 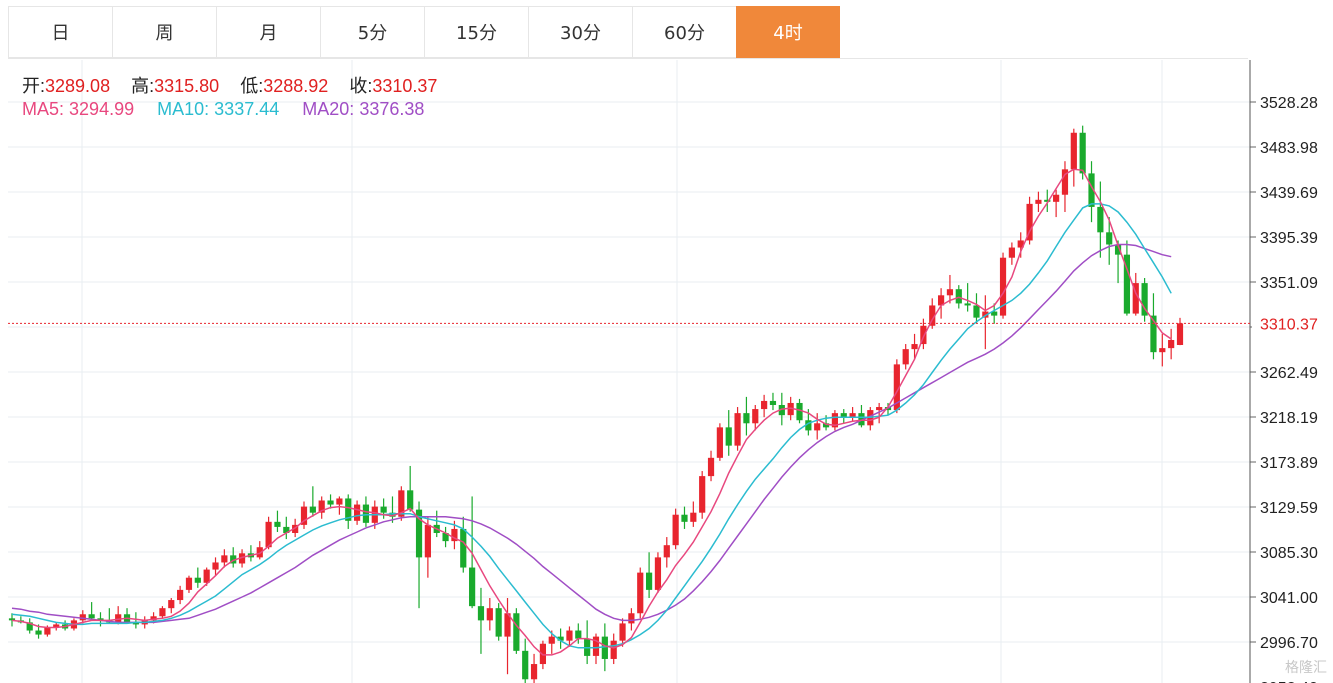 I want to click on y-tick-label: 2996.70, so click(x=1289, y=643).